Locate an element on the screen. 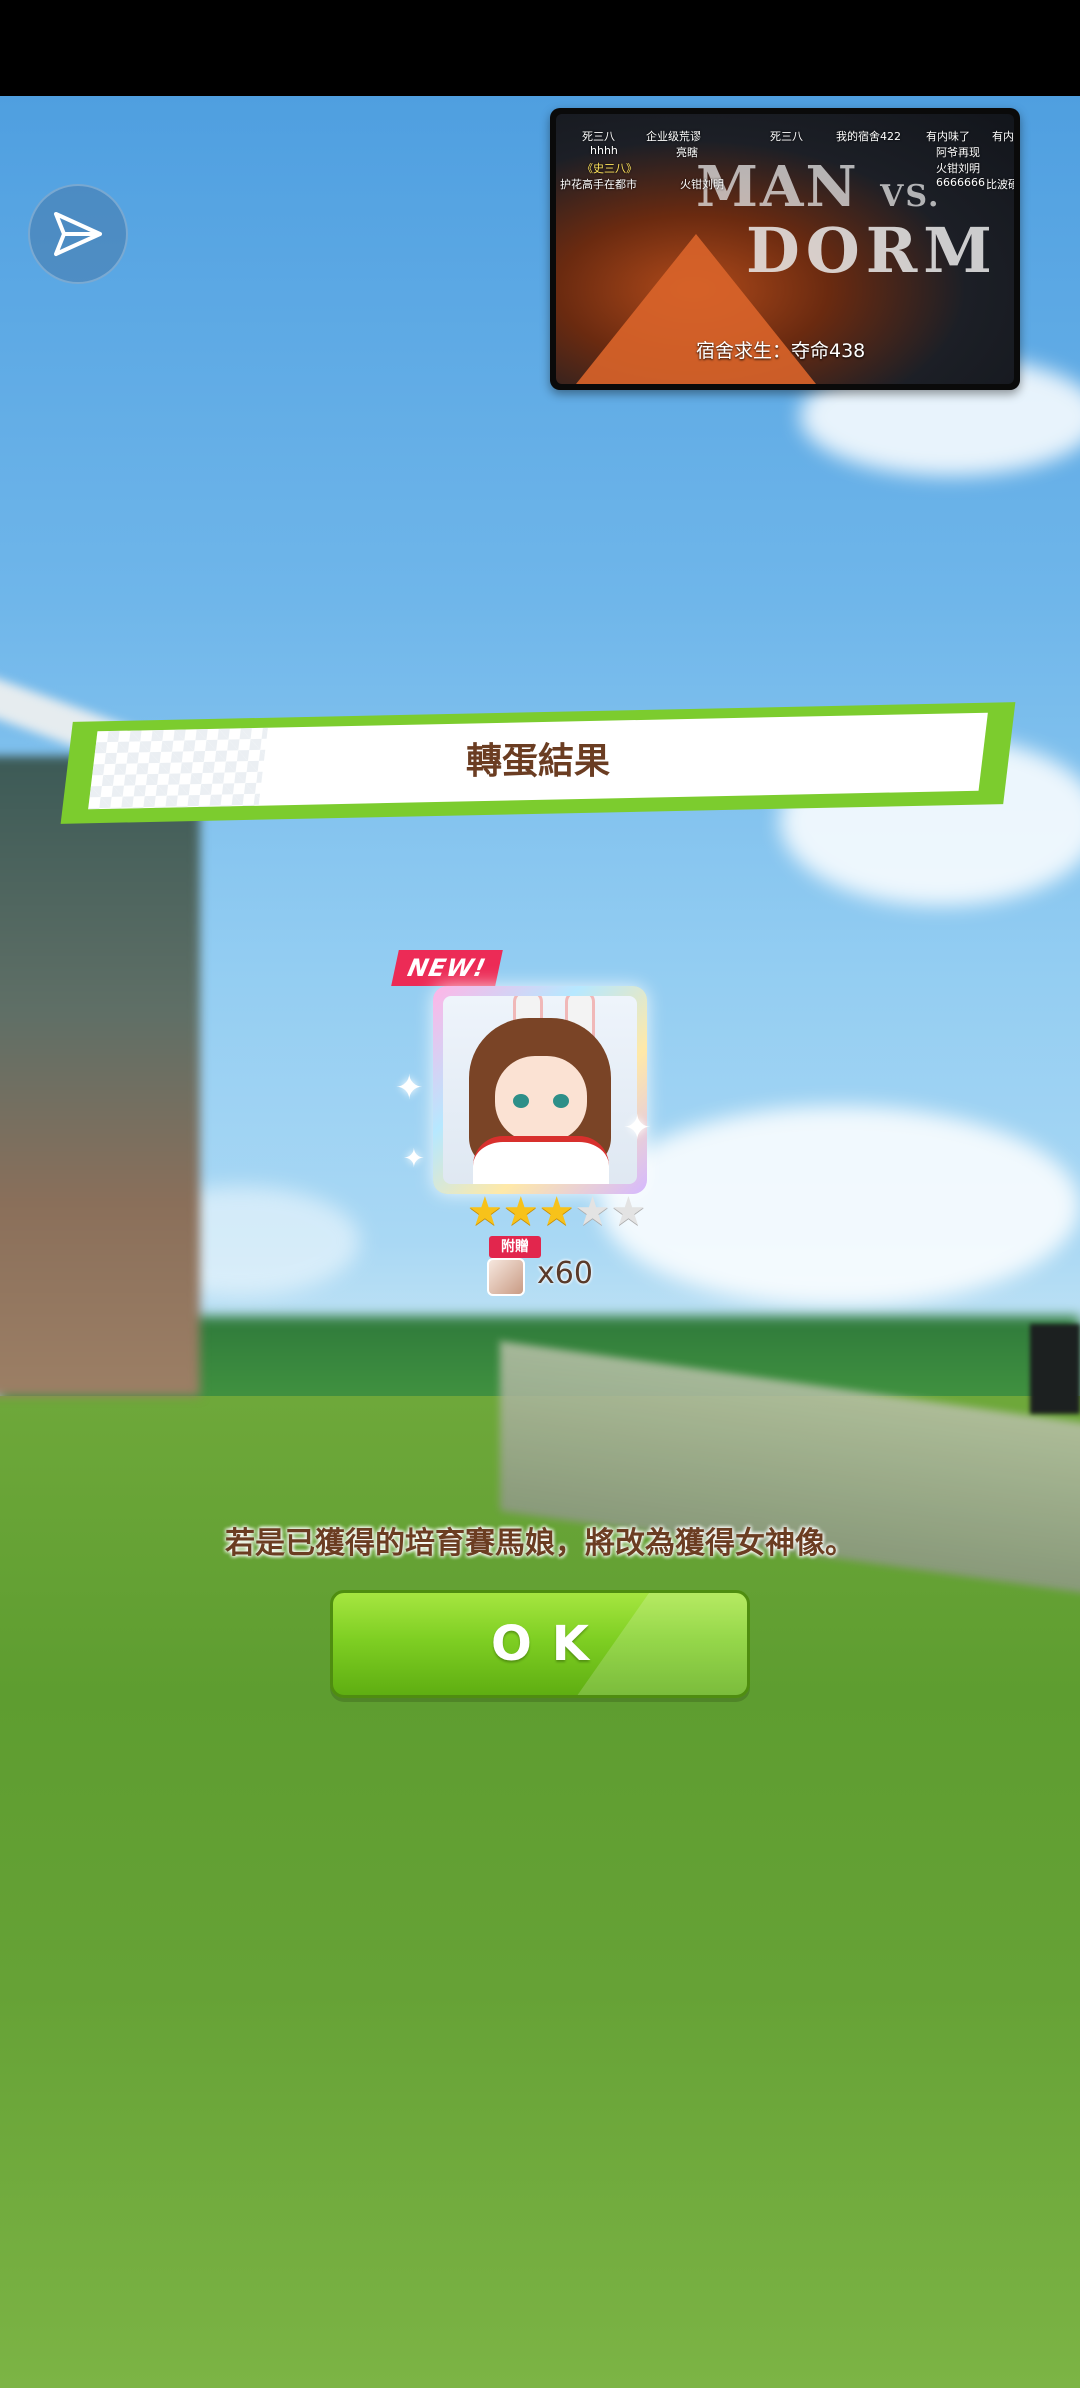 The height and width of the screenshot is (2388, 1080). track-sign is located at coordinates (1055, 1369).